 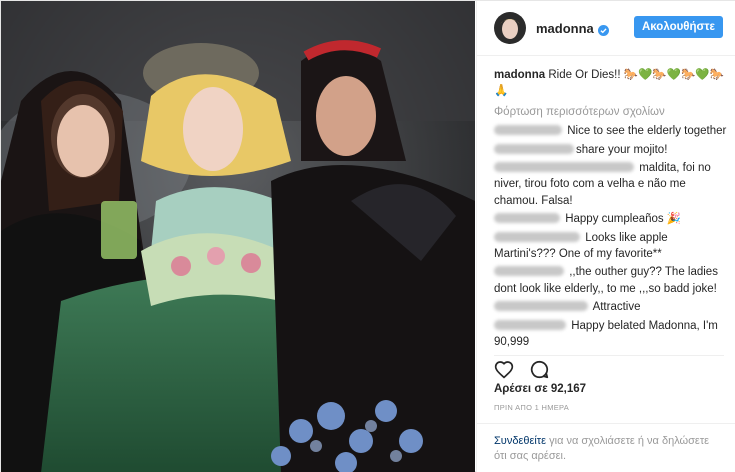 I want to click on load-more-comments-link: Φόρτωση περισσότερων σχολίων, so click(x=612, y=112).